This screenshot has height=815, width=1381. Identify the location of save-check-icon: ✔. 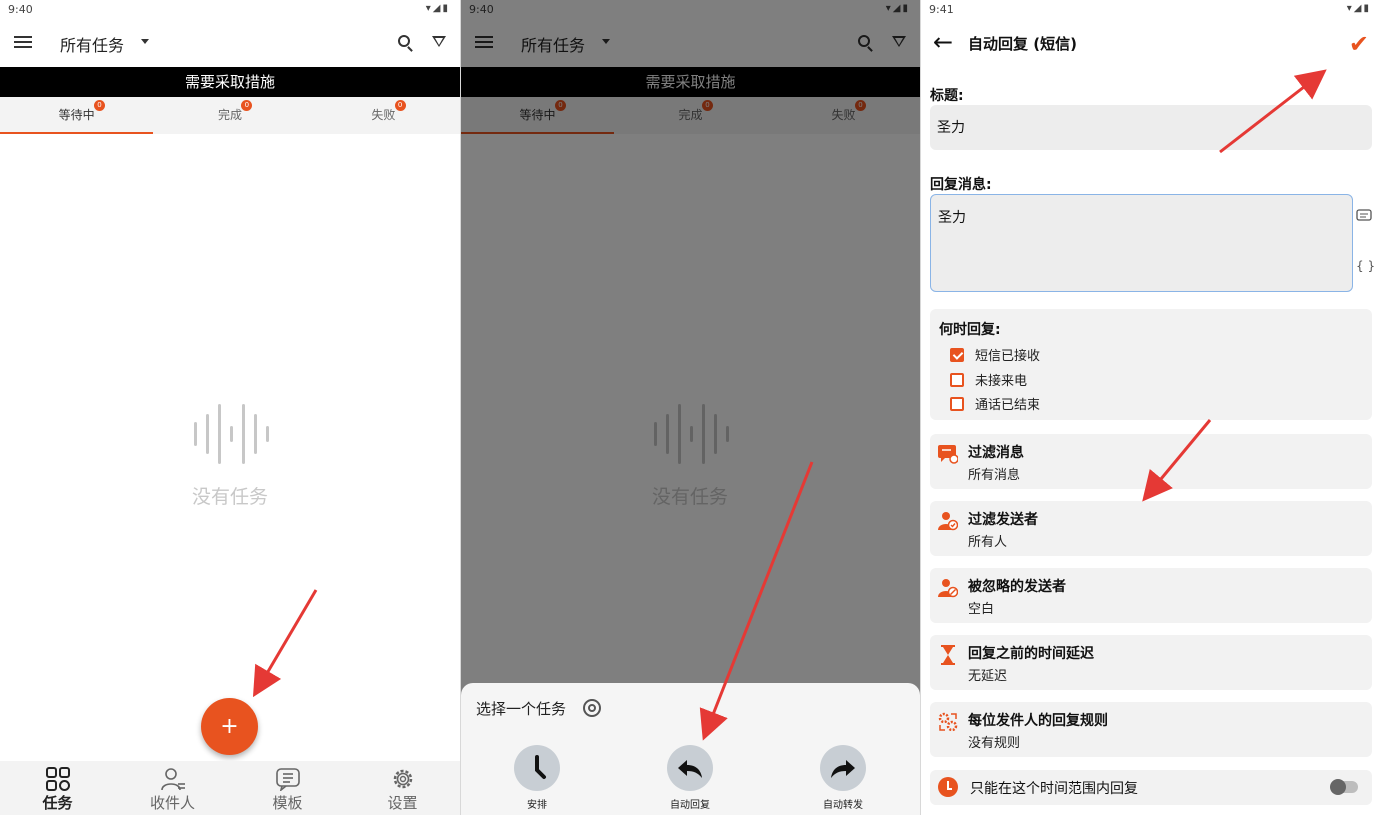
(1359, 44).